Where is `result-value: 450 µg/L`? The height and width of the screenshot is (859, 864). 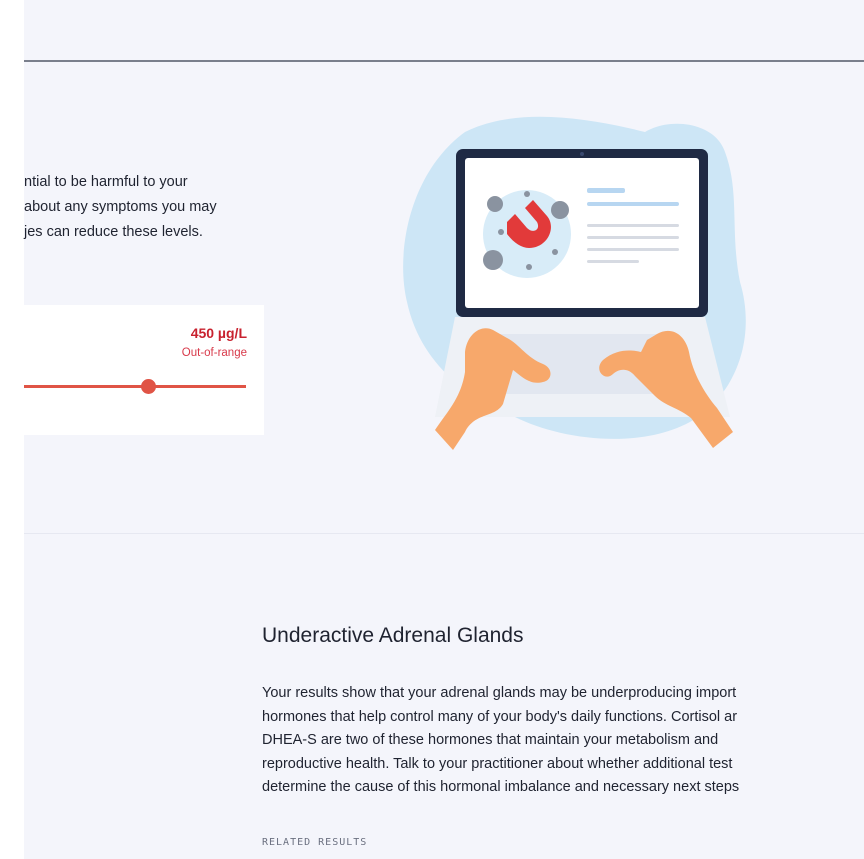 result-value: 450 µg/L is located at coordinates (218, 333).